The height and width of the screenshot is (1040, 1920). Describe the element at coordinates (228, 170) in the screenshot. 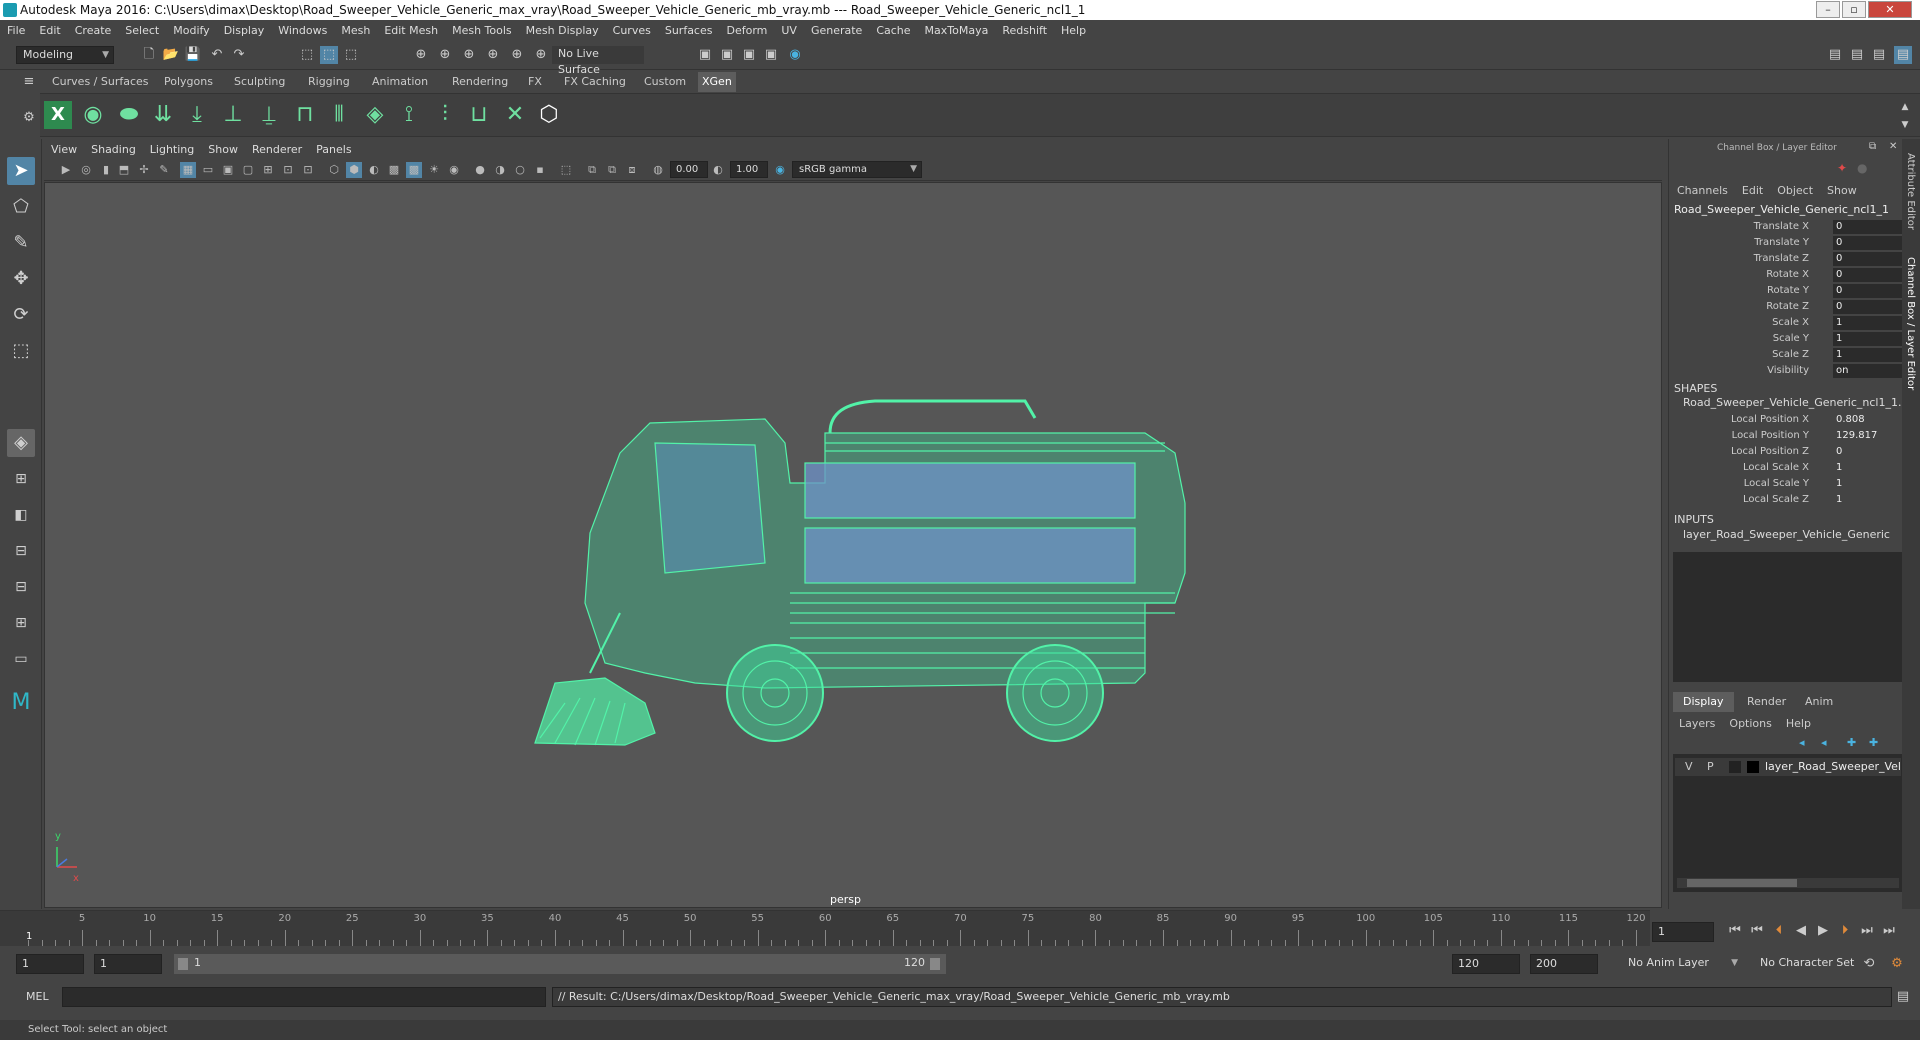

I see `resolution-gate-icon: ▣` at that location.